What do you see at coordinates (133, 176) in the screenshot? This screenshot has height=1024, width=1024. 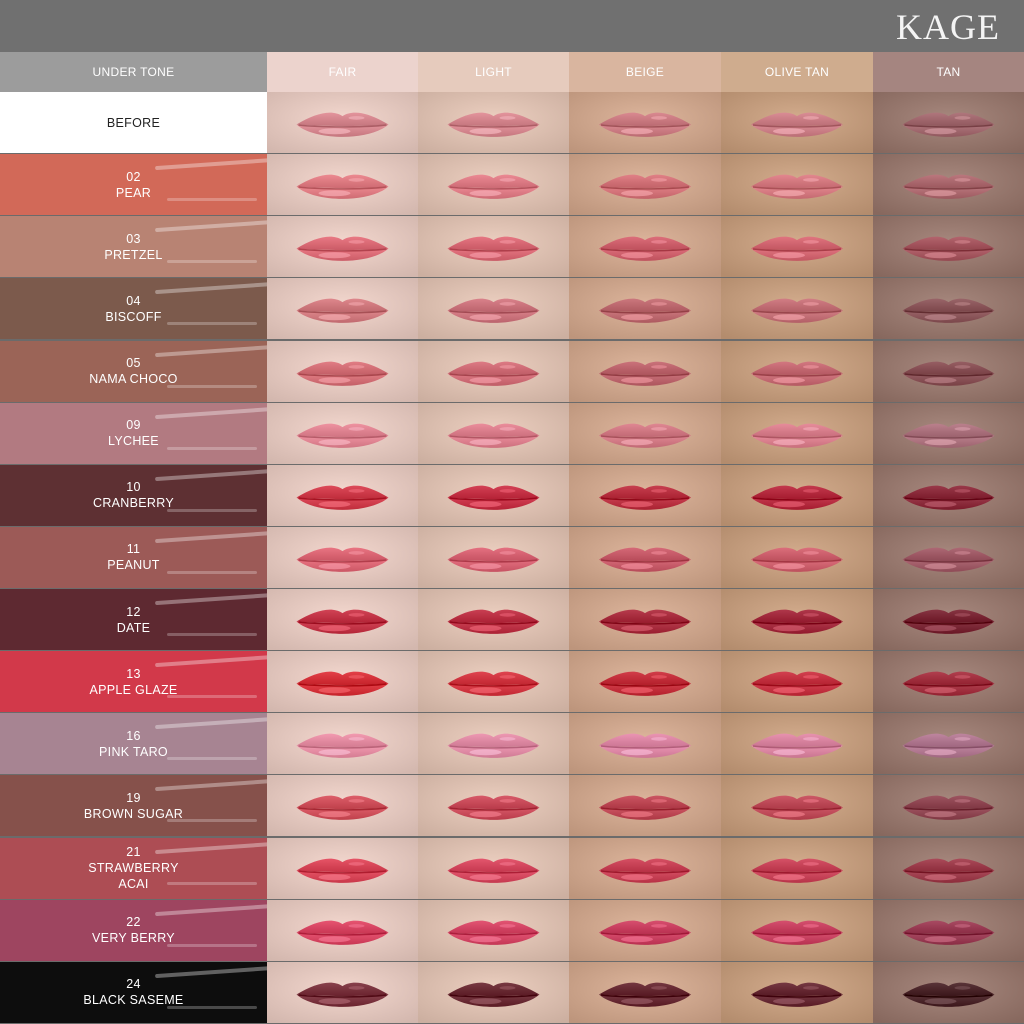 I see `shade-number: 02` at bounding box center [133, 176].